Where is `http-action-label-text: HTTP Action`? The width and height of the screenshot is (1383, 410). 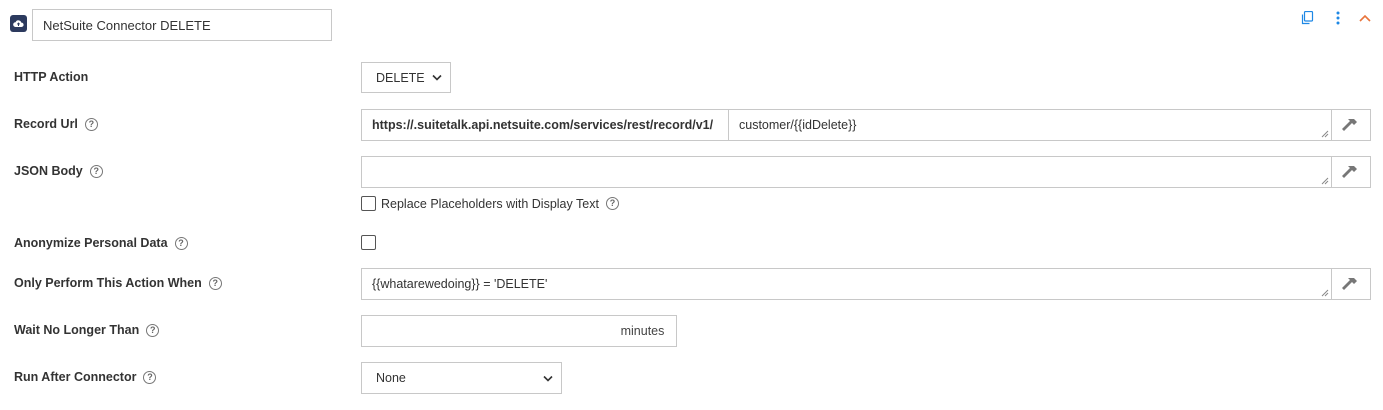 http-action-label-text: HTTP Action is located at coordinates (51, 77).